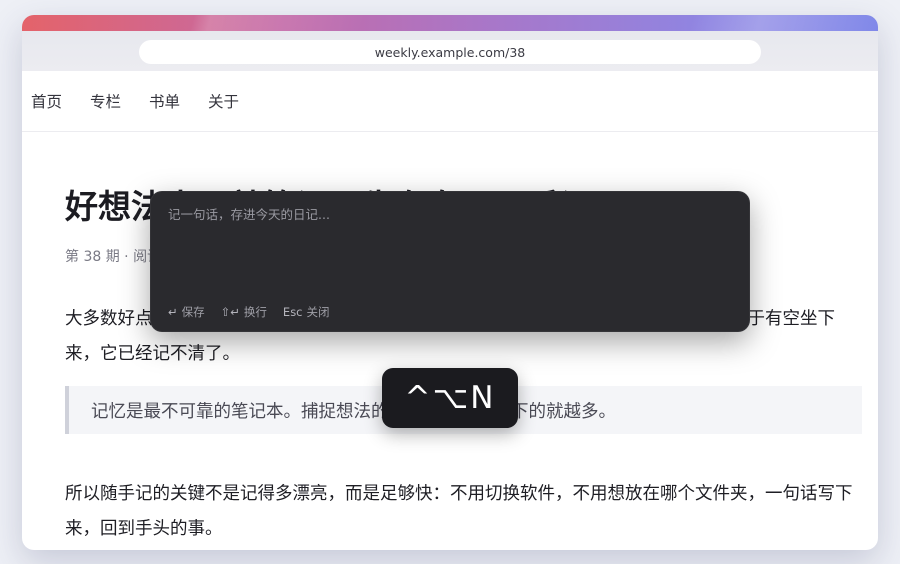 The image size is (900, 564). I want to click on hint-label: 保存, so click(193, 312).